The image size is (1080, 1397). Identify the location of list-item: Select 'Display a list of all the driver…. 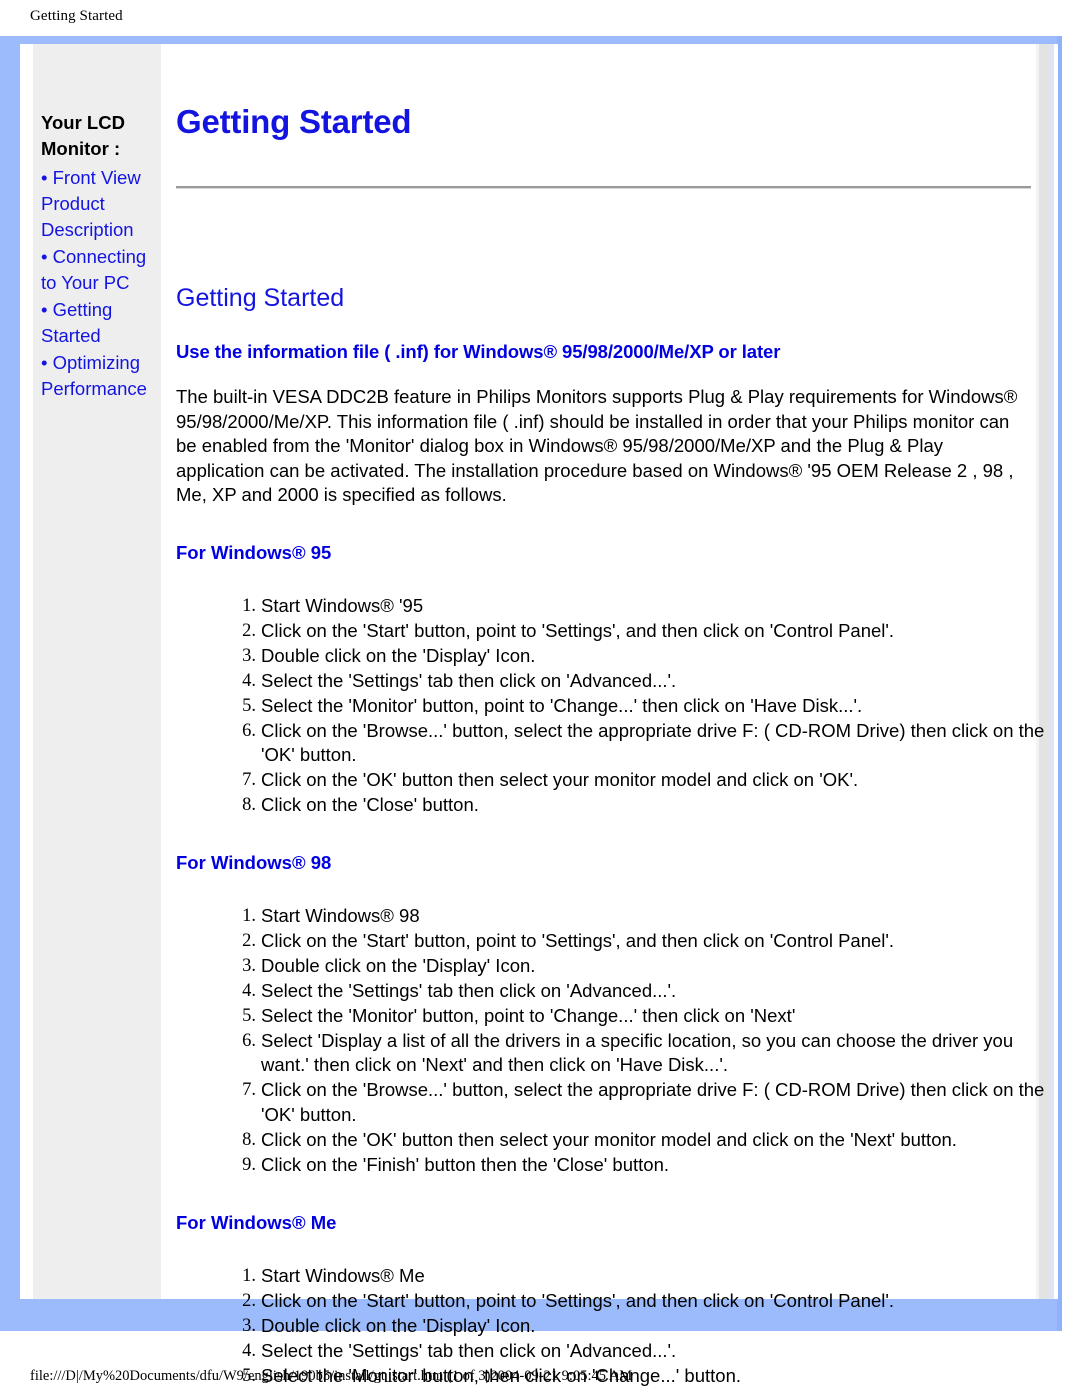
(624, 1052).